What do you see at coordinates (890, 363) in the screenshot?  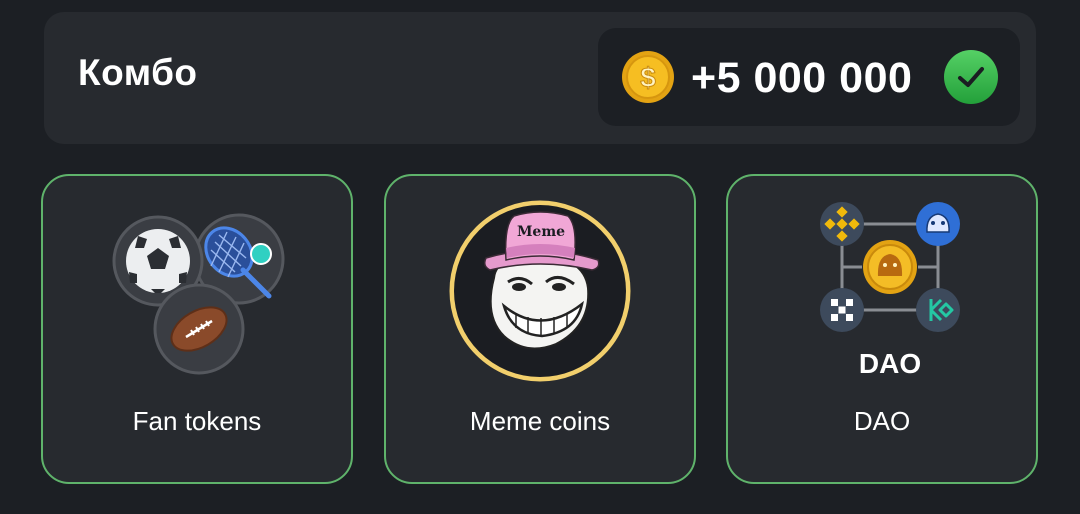 I see `dao-caption: DAO` at bounding box center [890, 363].